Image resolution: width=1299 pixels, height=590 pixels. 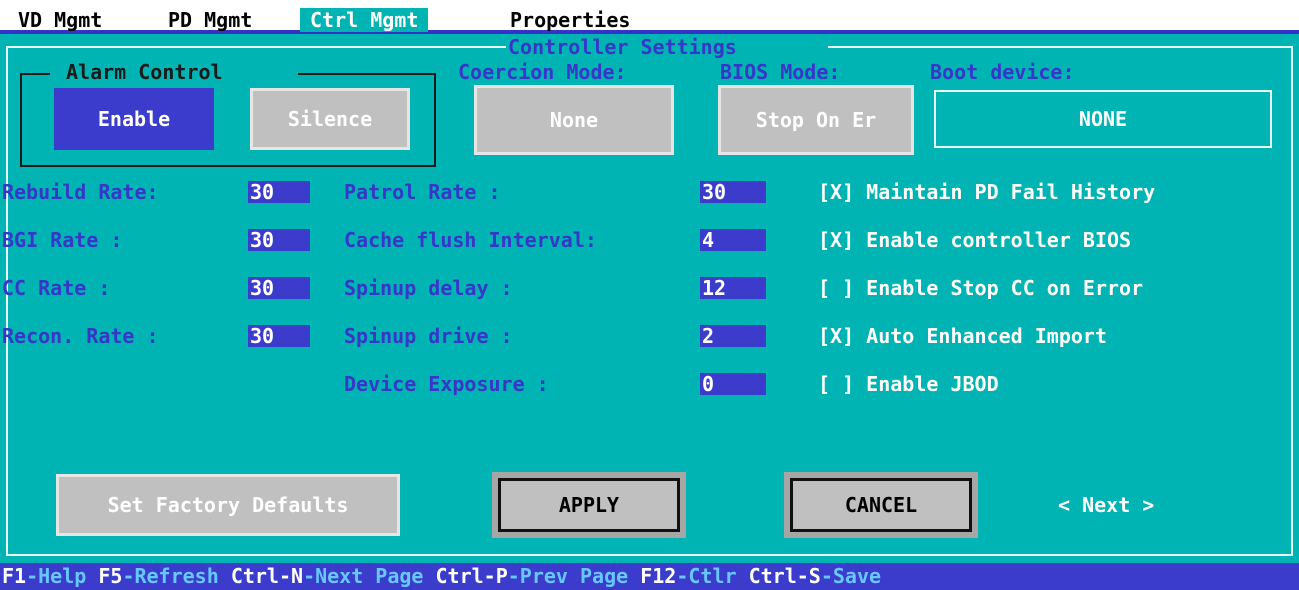 I want to click on status-key-ctrl-p: Ctrl-P, so click(x=471, y=576).